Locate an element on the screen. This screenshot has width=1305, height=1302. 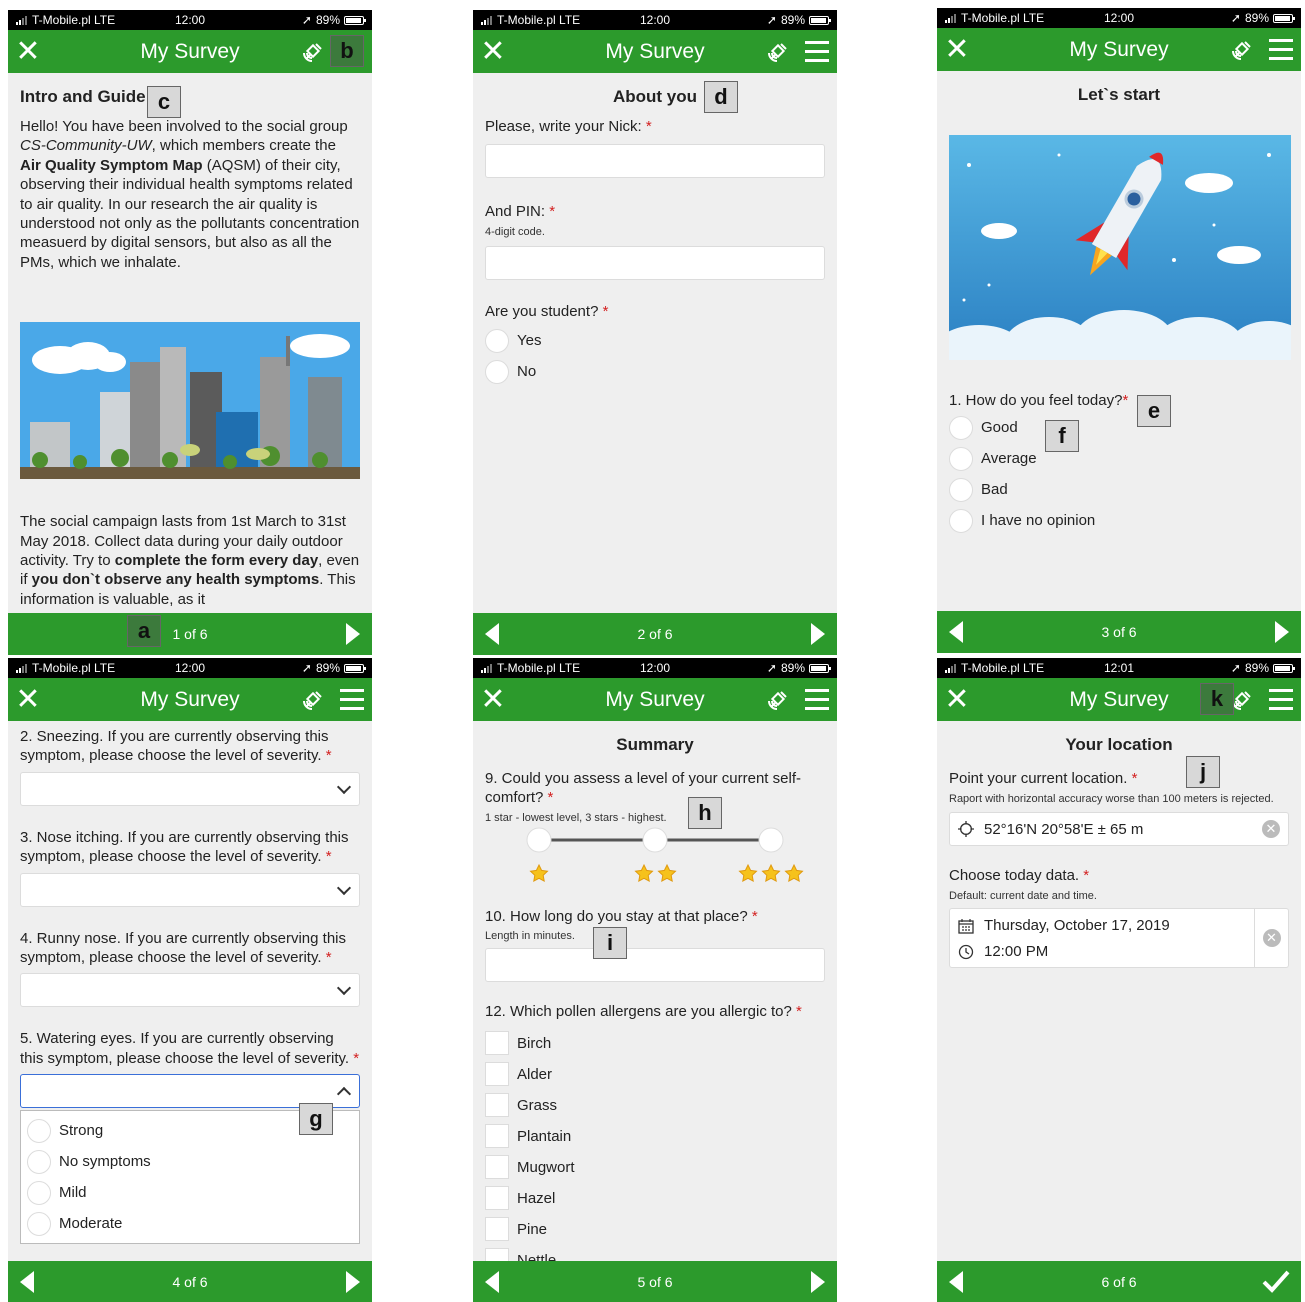
allergen-birch: Birch is located at coordinates (655, 1043).